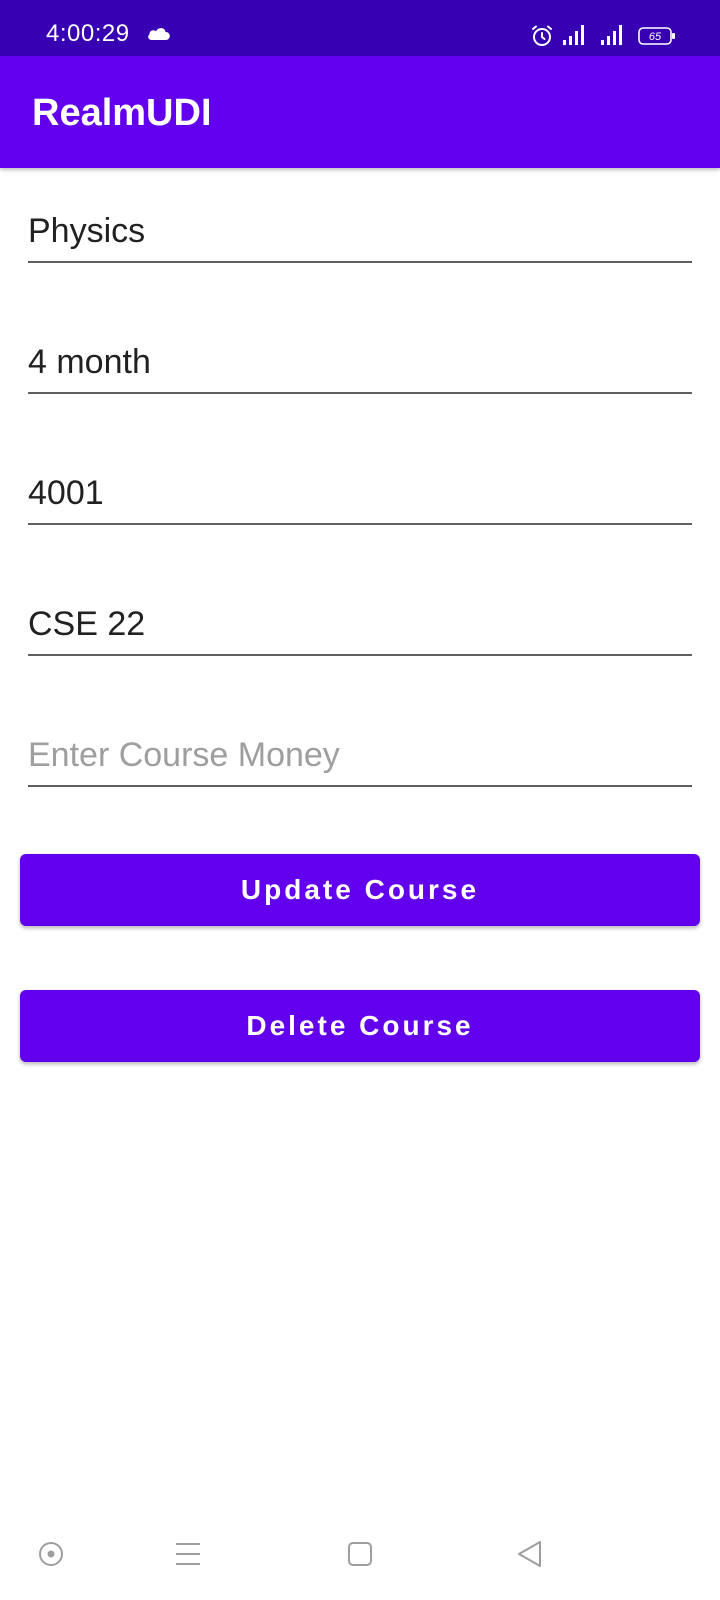 This screenshot has width=720, height=1600. Describe the element at coordinates (530, 1554) in the screenshot. I see `back-icon` at that location.